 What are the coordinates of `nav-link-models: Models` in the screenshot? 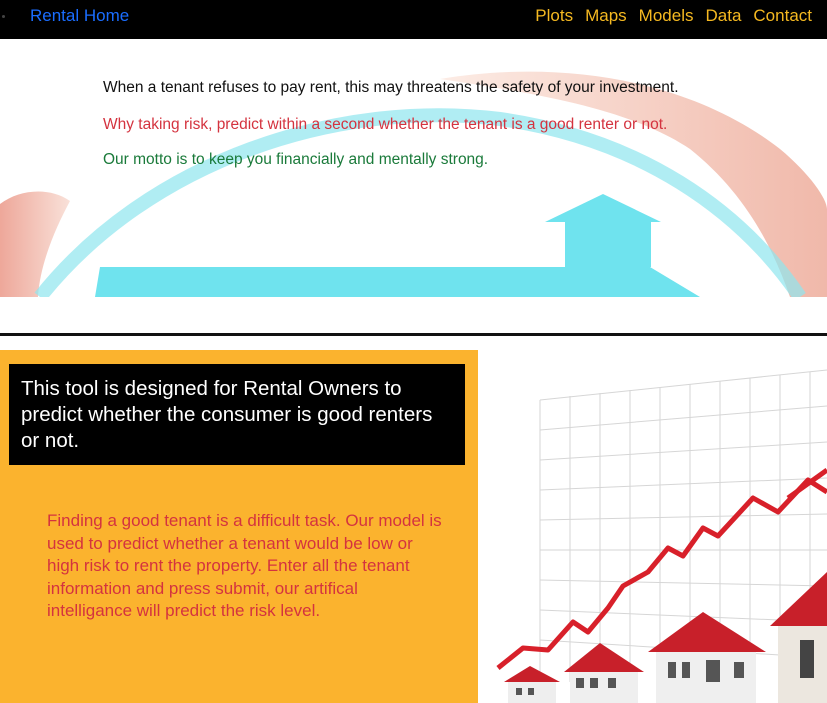 It's located at (666, 16).